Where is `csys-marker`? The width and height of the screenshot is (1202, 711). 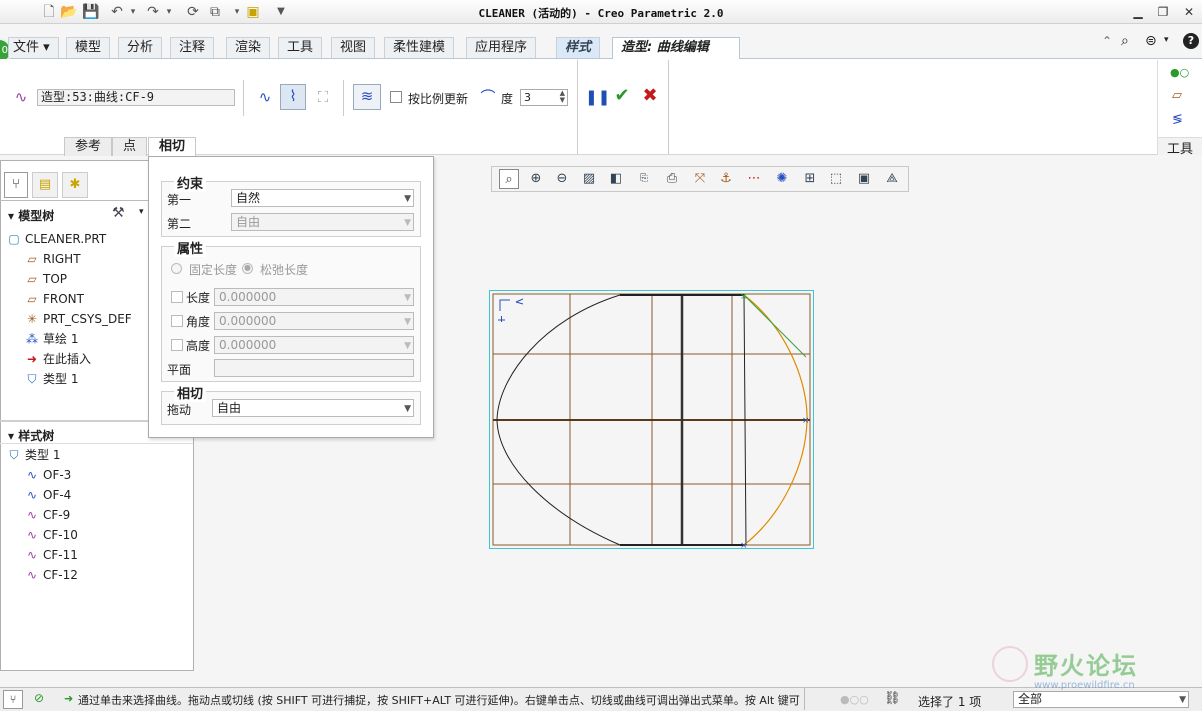 csys-marker is located at coordinates (511, 310).